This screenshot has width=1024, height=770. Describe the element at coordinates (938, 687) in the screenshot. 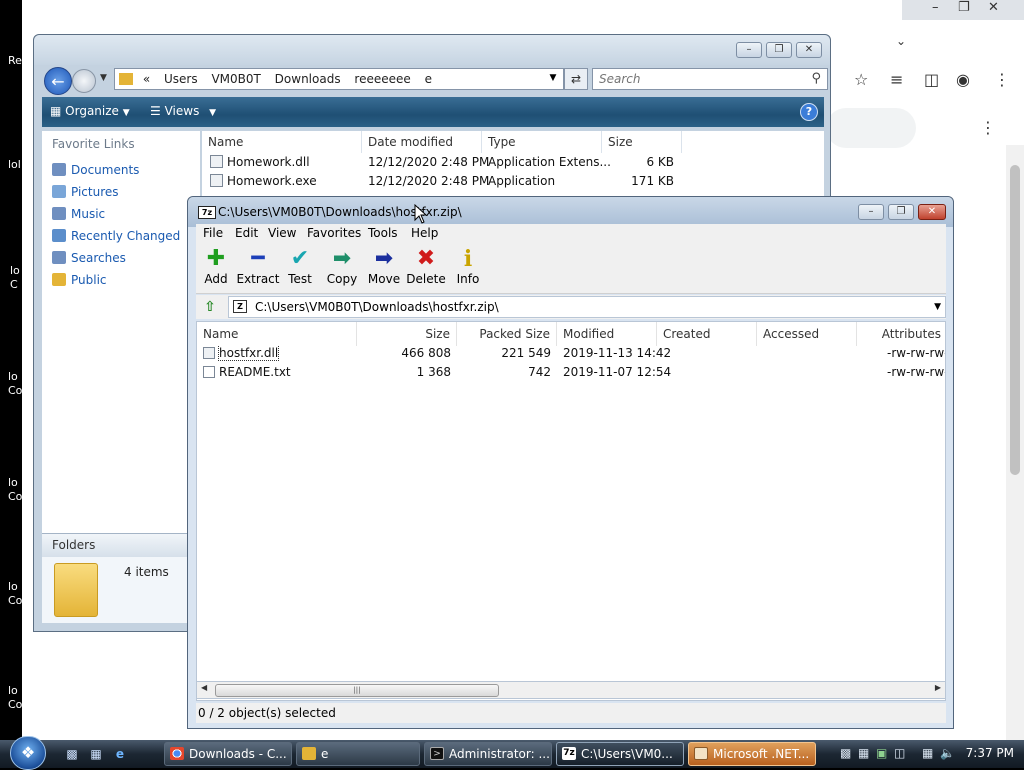

I see `scroll-right-icon: ▶` at that location.